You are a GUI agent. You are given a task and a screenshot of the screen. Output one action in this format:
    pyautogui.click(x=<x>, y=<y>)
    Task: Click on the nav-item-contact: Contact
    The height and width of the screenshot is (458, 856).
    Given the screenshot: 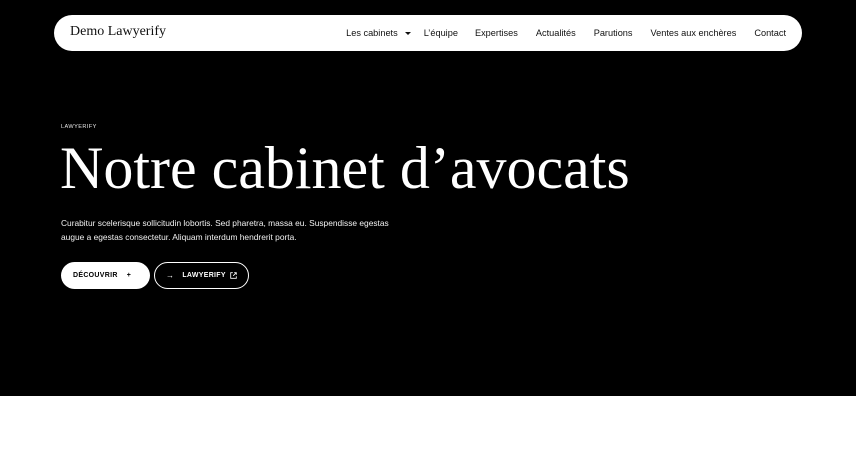 What is the action you would take?
    pyautogui.click(x=770, y=33)
    